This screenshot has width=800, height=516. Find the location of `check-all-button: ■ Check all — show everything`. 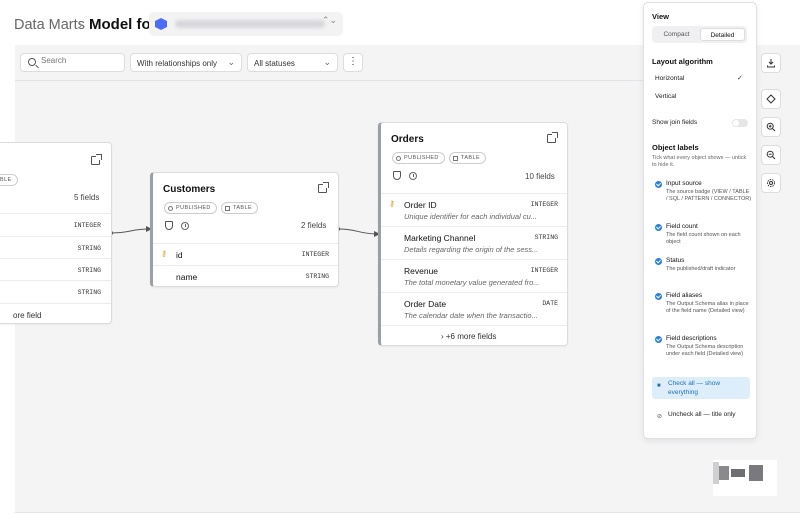

check-all-button: ■ Check all — show everything is located at coordinates (701, 388).